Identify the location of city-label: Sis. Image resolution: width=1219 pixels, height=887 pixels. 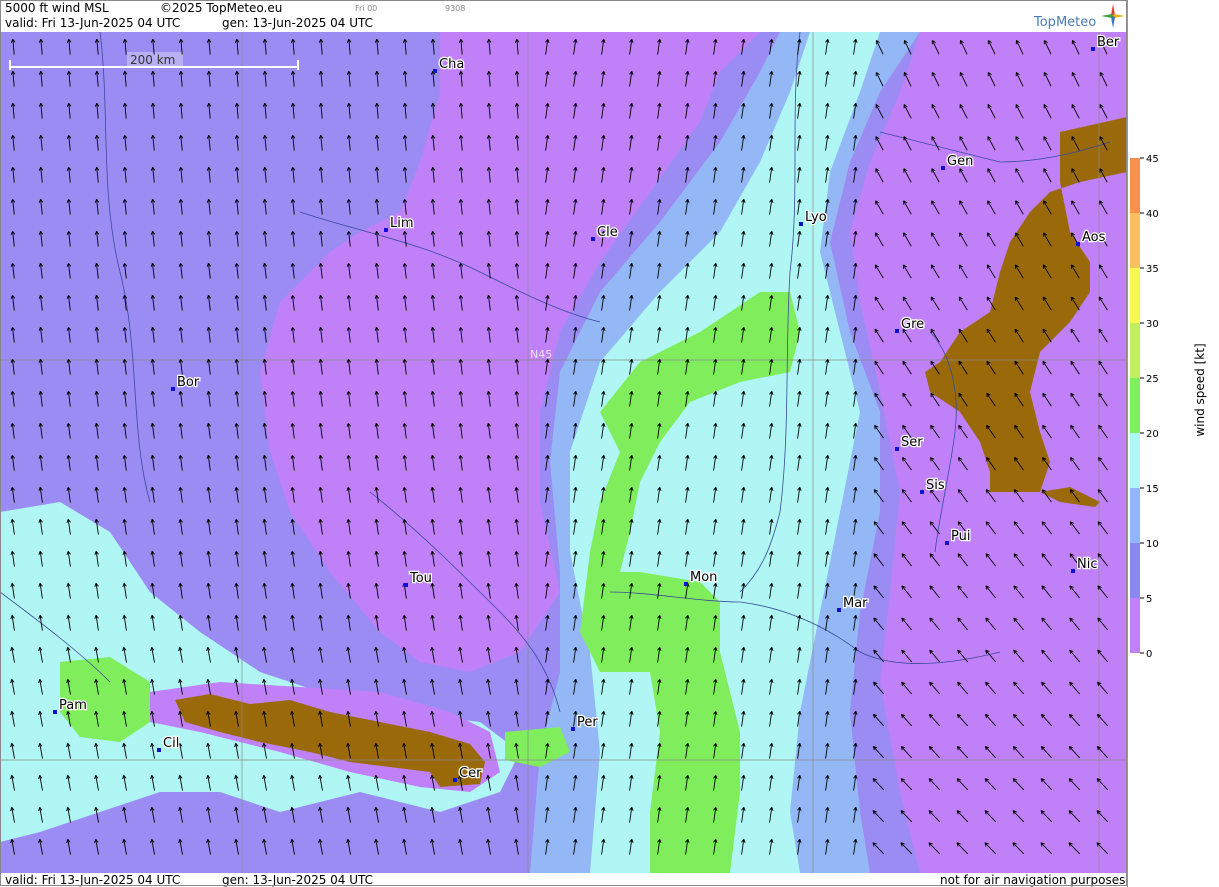
(935, 485).